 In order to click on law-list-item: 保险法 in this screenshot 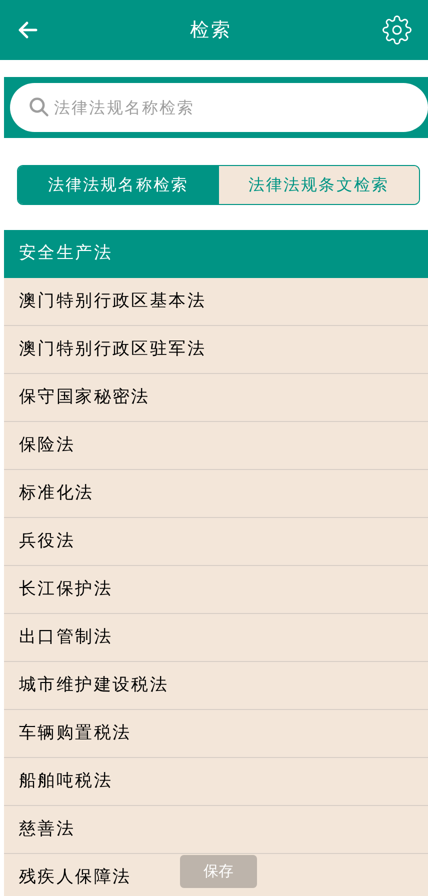, I will do `click(216, 446)`.